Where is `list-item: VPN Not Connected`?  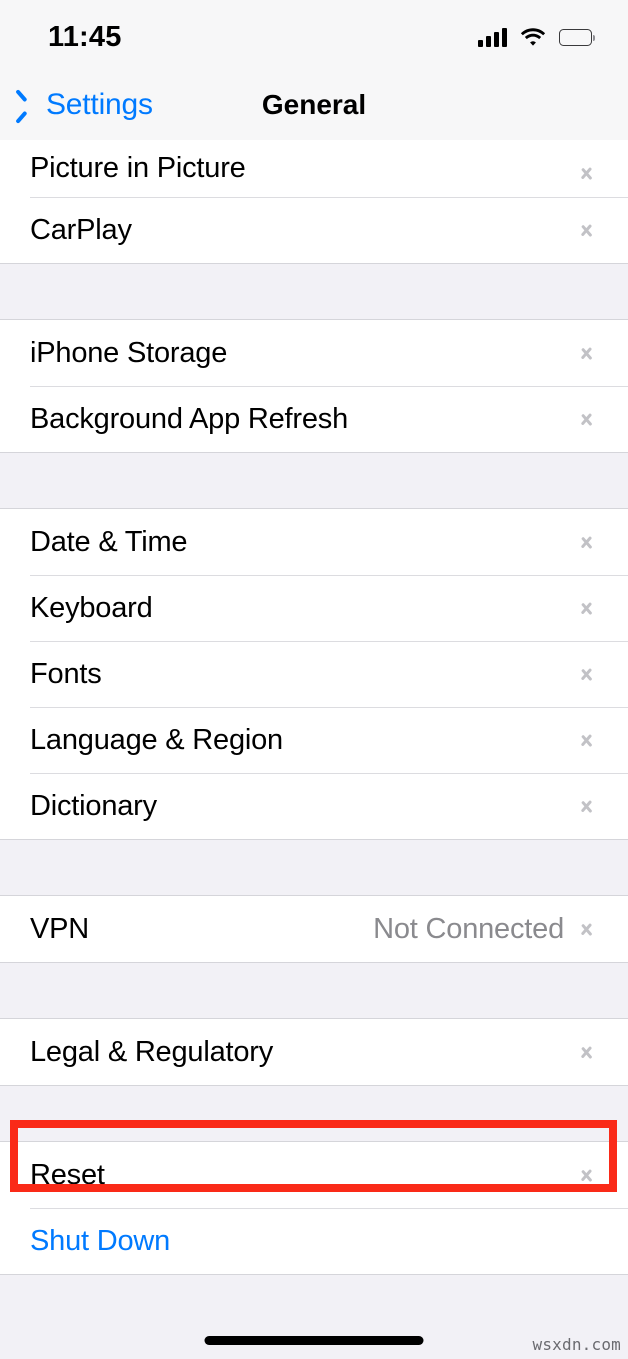
list-item: VPN Not Connected is located at coordinates (314, 929).